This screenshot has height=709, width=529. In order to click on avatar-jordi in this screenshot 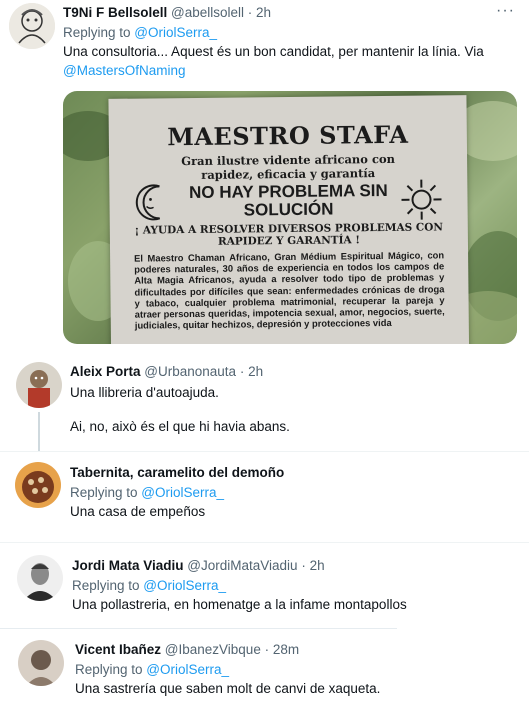, I will do `click(40, 578)`.